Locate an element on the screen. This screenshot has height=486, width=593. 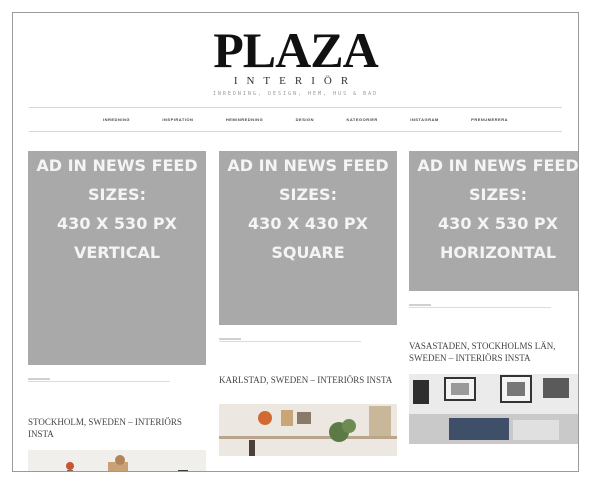
ad-line: 430 X 430 PX is located at coordinates (308, 223).